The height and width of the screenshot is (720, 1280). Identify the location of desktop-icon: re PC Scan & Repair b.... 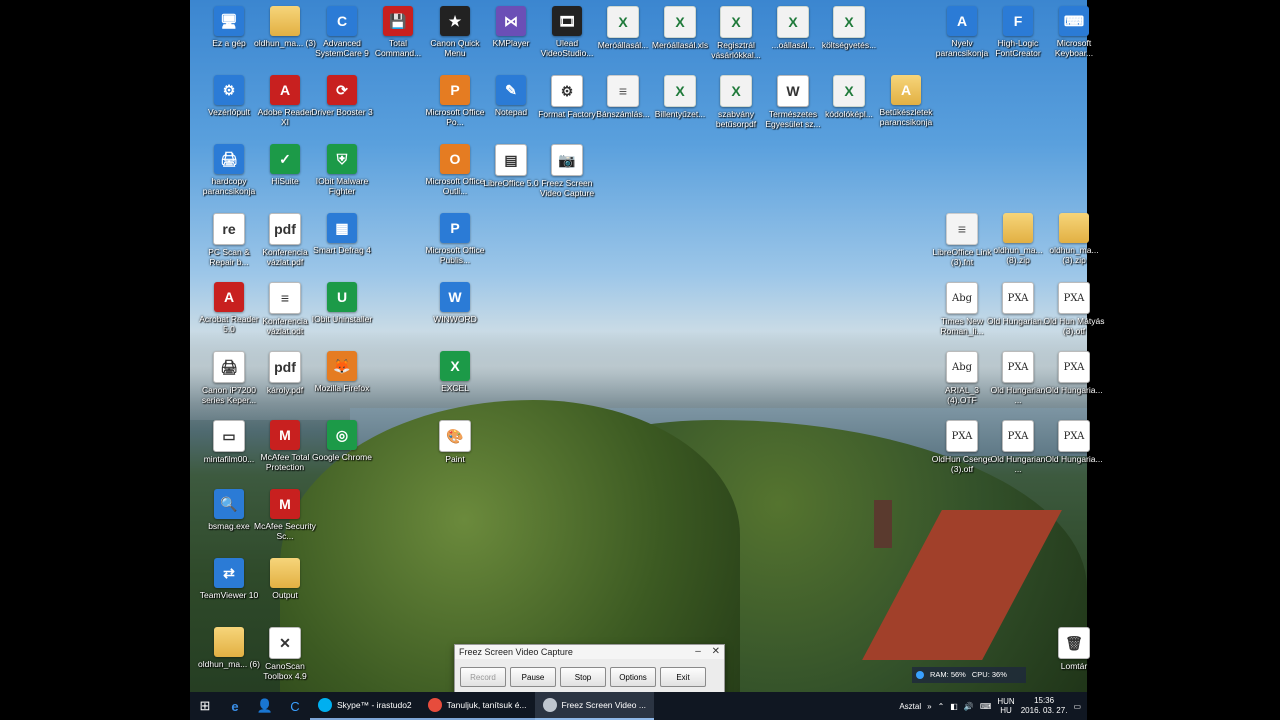
(229, 240).